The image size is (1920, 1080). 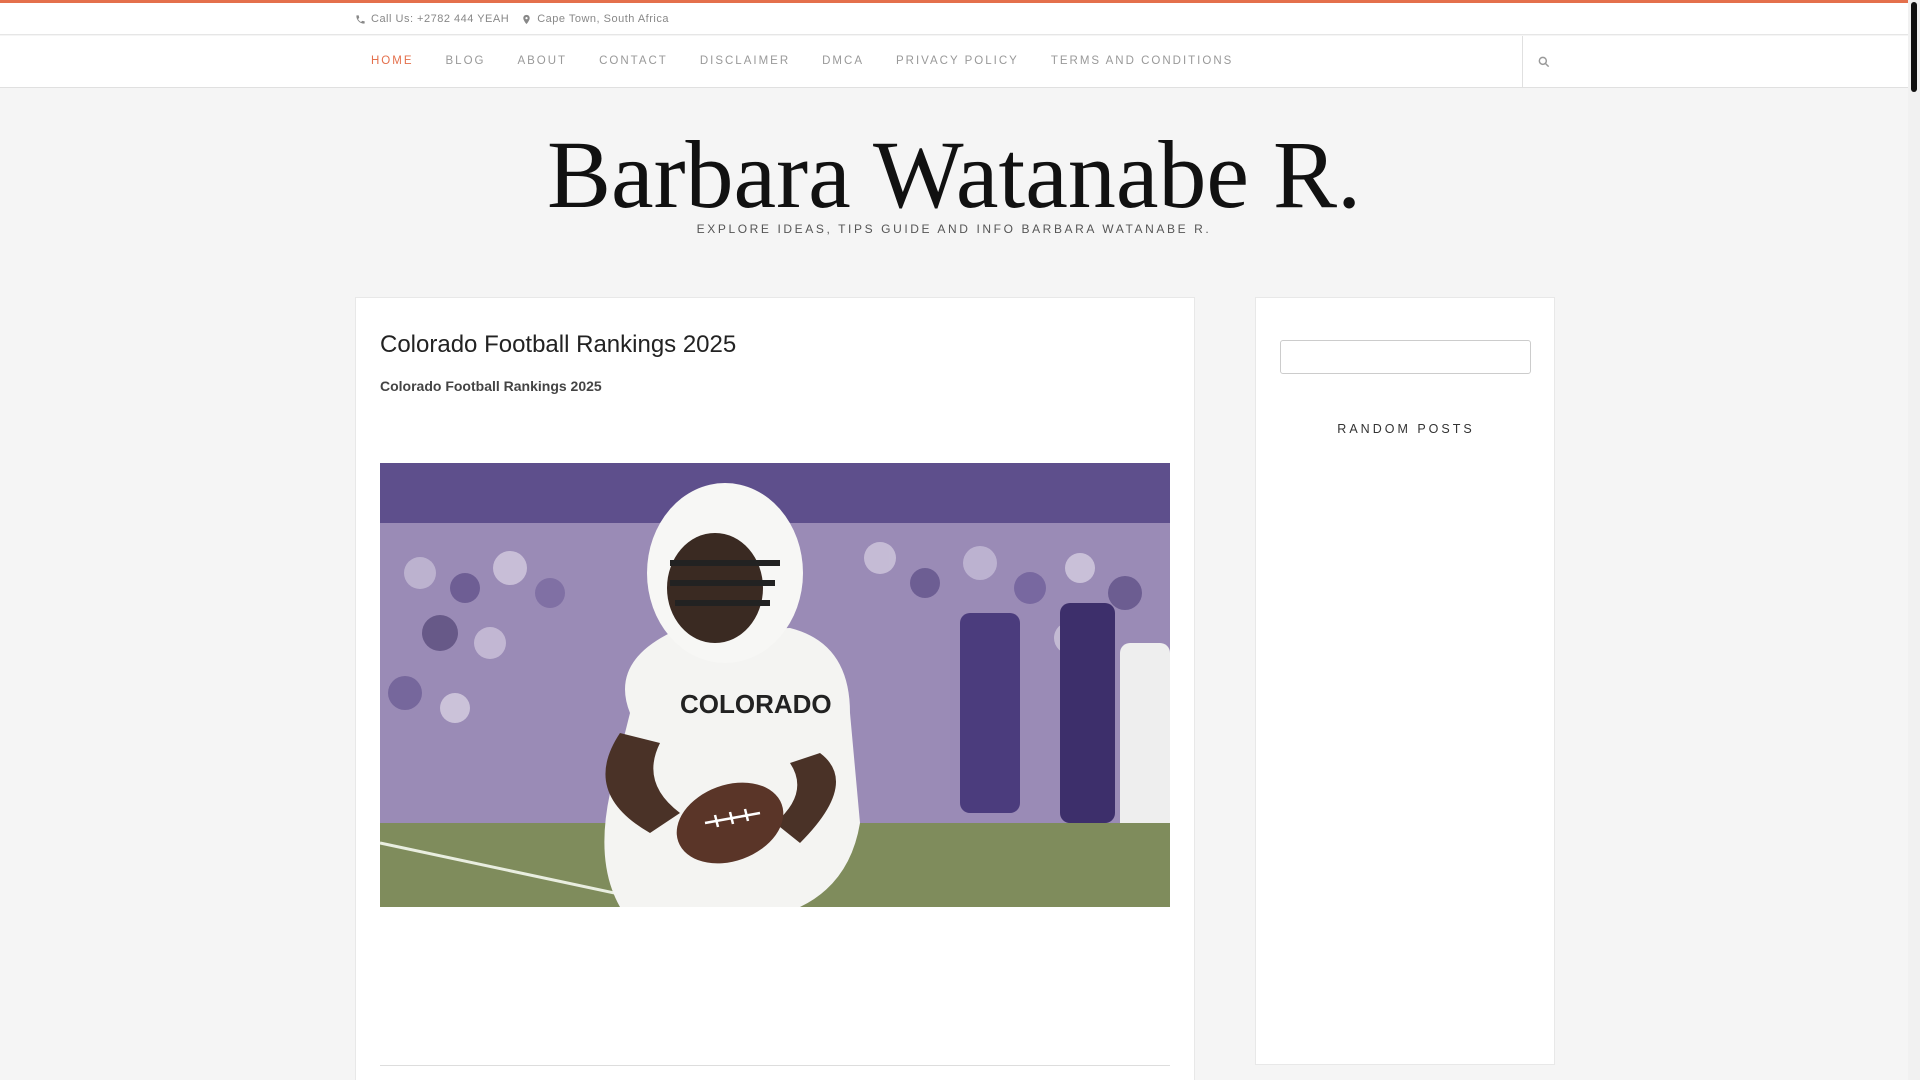 I want to click on sidebar-search-input, so click(x=1405, y=357).